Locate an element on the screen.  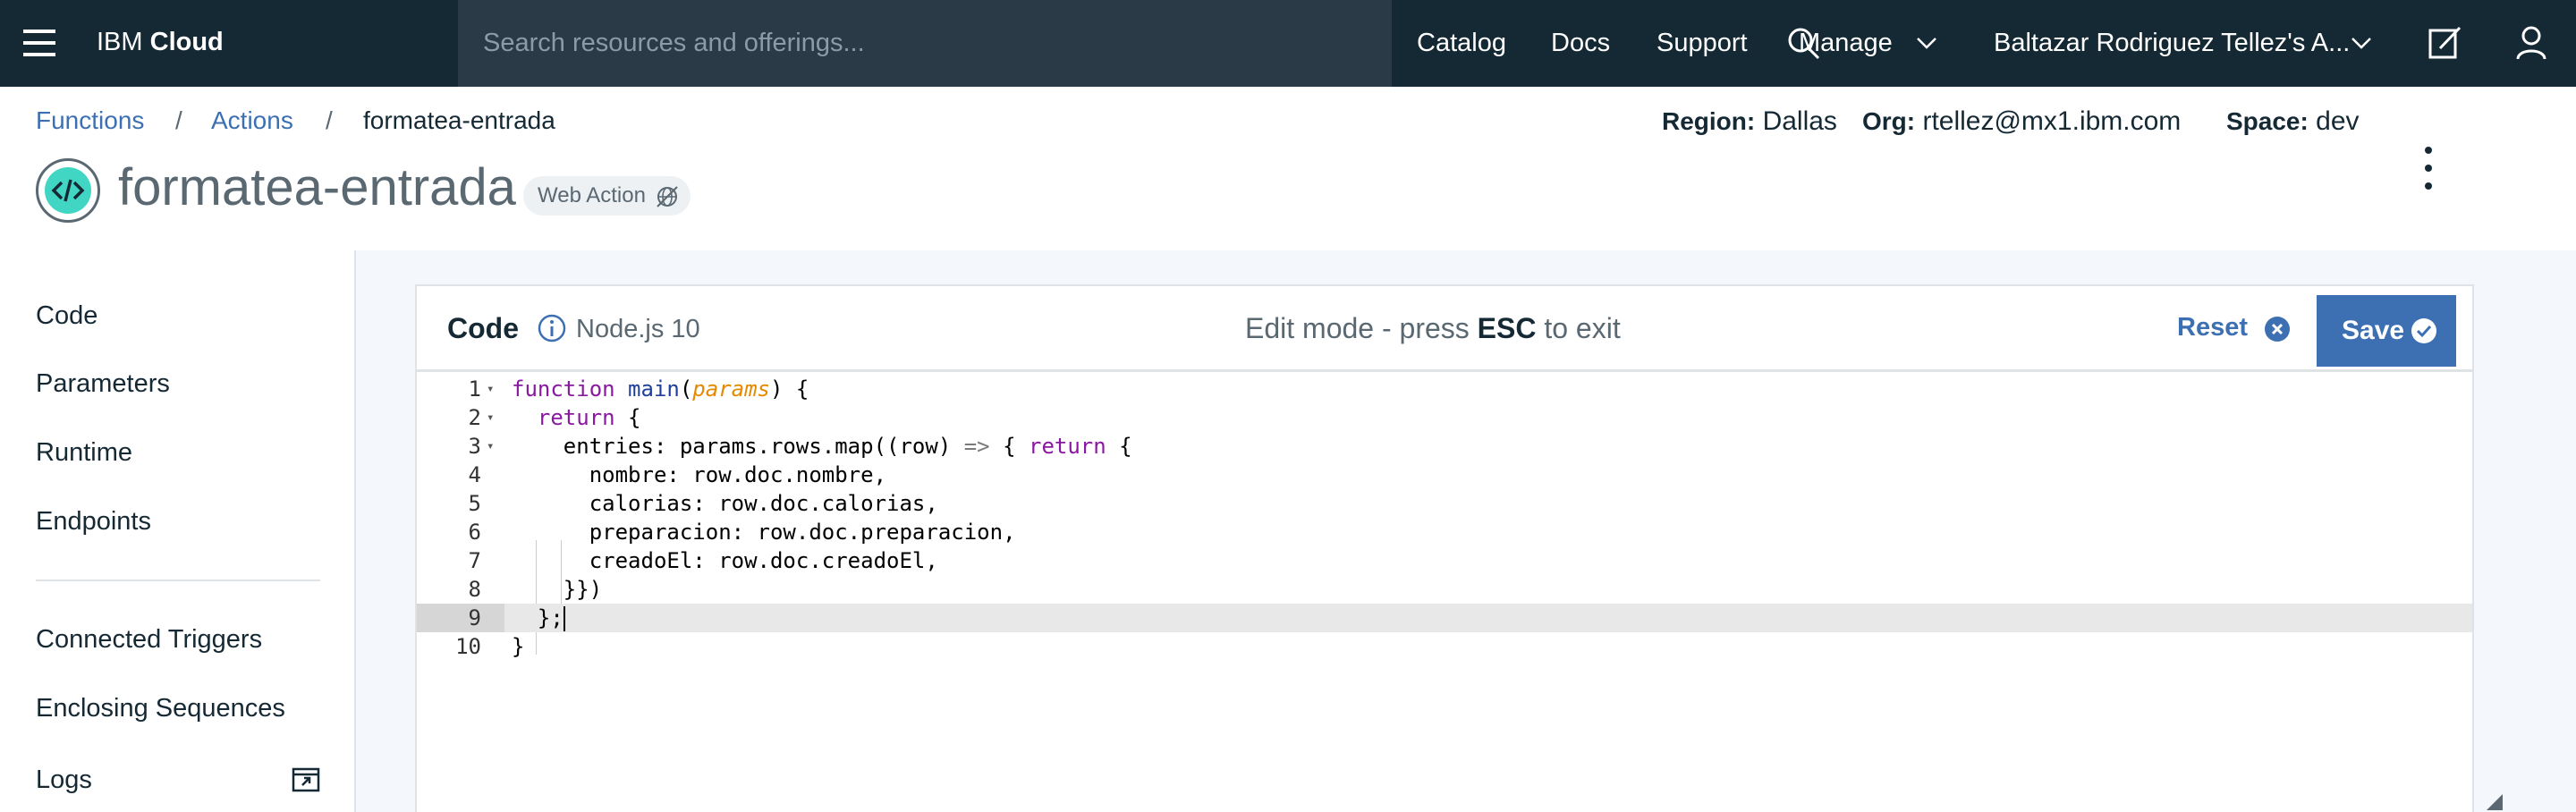
line-number: 7 is located at coordinates (474, 560).